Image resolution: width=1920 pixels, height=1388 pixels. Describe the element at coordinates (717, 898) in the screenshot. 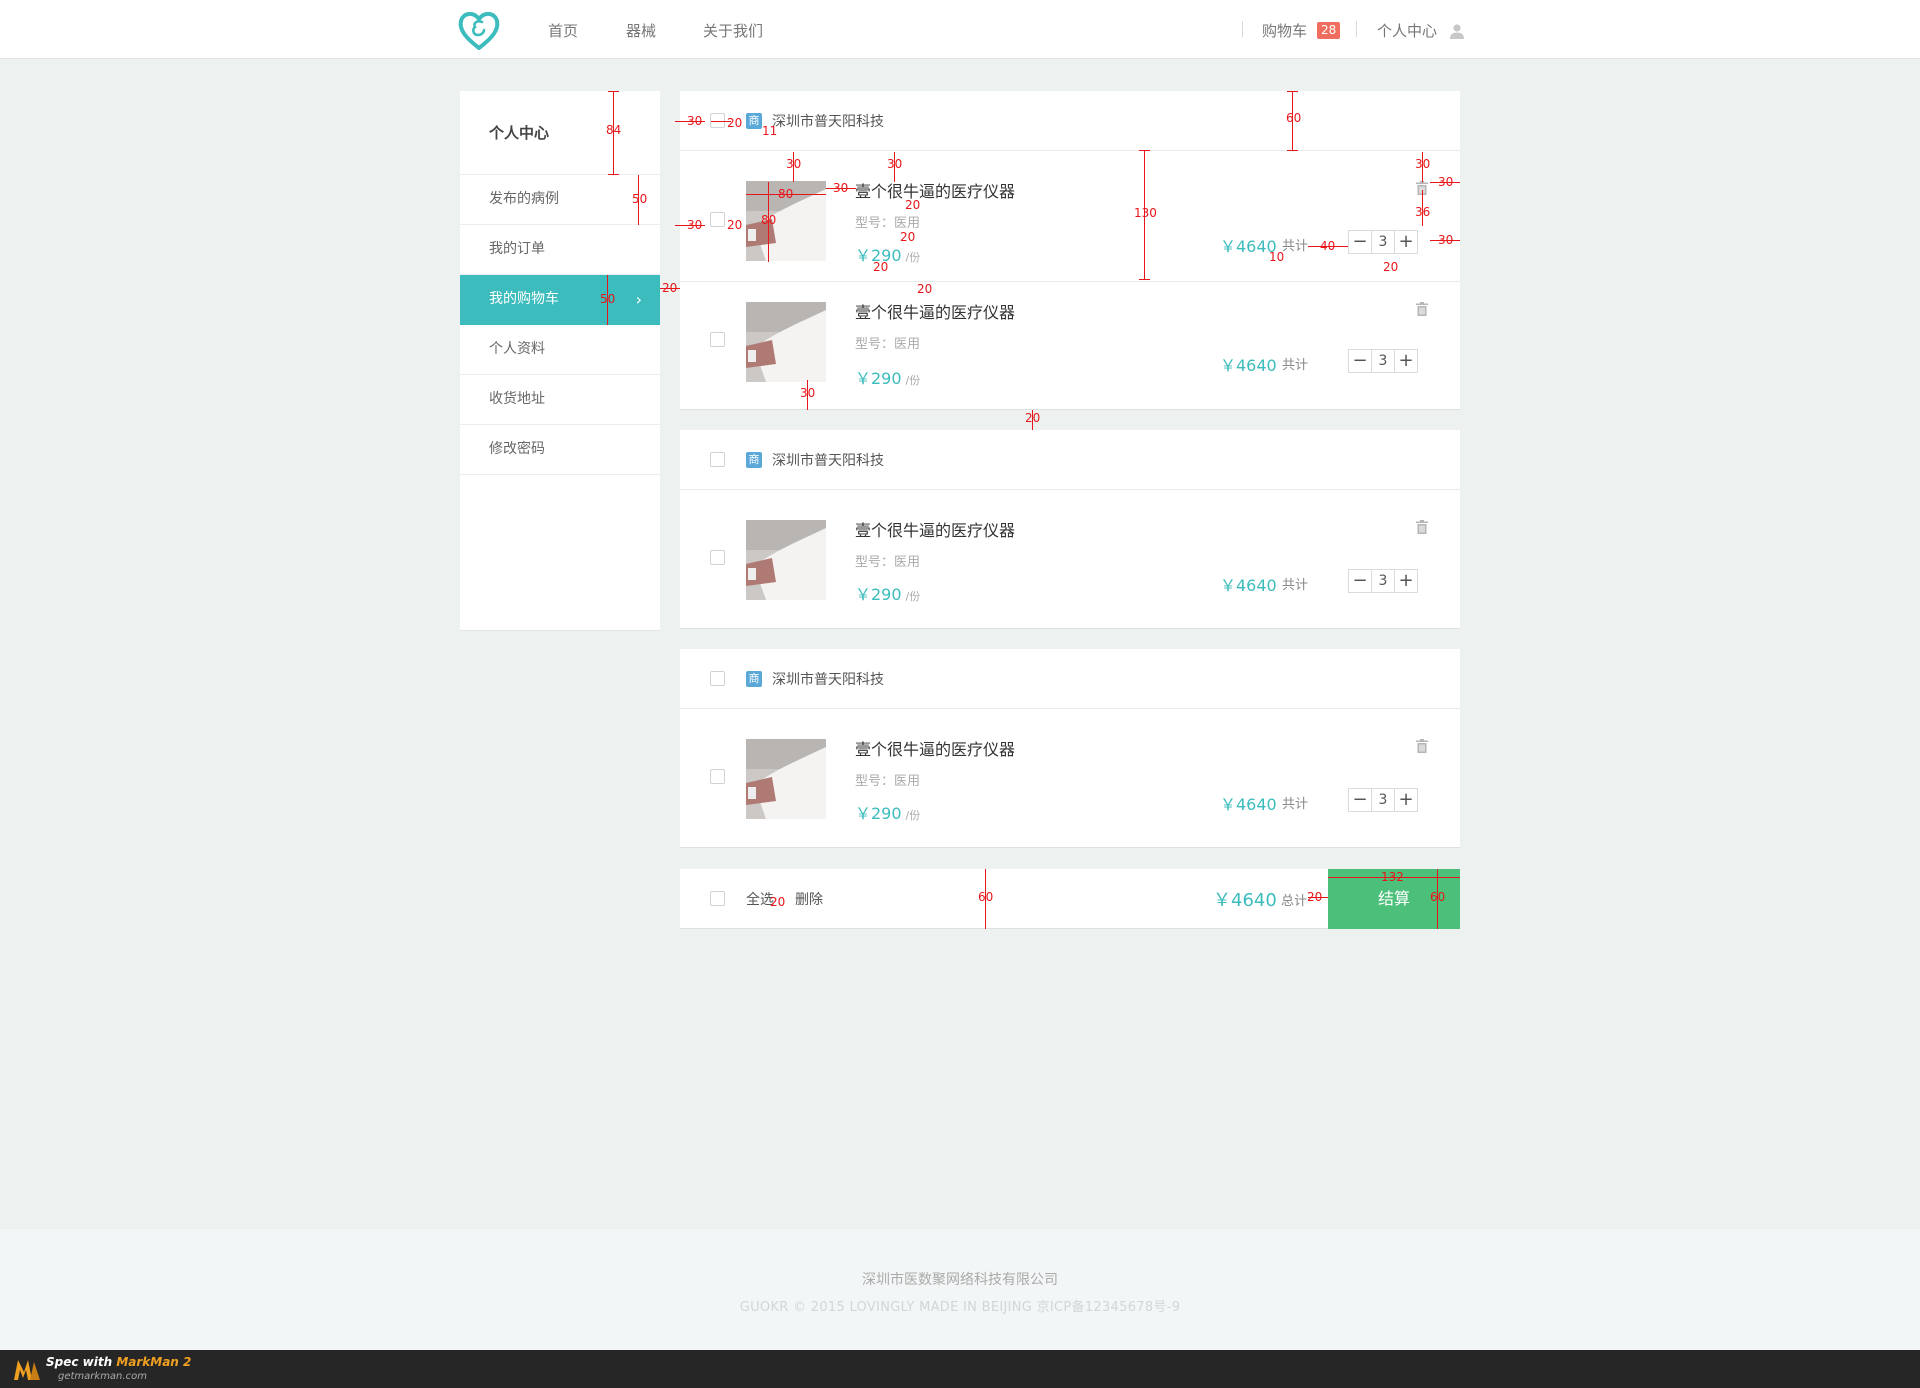

I see `select-all-checkbox` at that location.